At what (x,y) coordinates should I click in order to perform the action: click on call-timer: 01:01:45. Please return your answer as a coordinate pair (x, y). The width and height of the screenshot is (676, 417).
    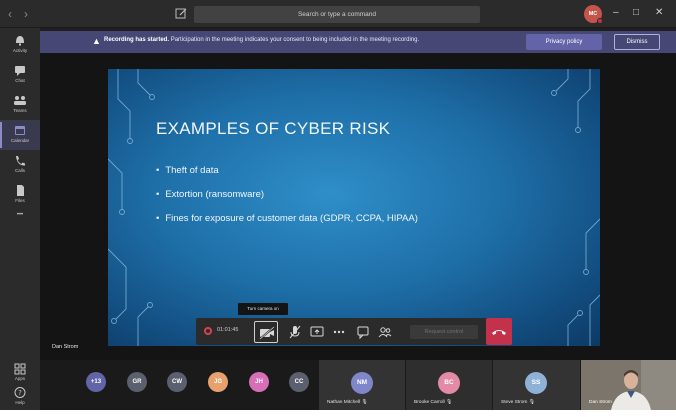
    Looking at the image, I should click on (228, 330).